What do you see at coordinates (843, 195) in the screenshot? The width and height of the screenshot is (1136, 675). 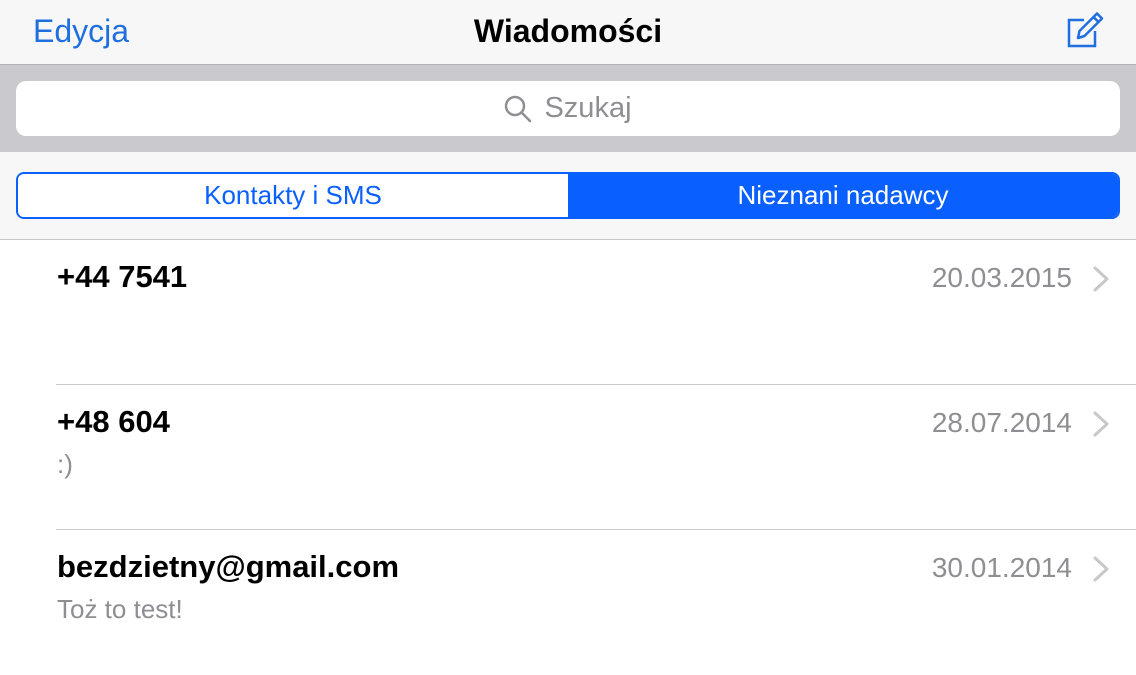 I see `segment-unknown-senders: Nieznani nadawcy` at bounding box center [843, 195].